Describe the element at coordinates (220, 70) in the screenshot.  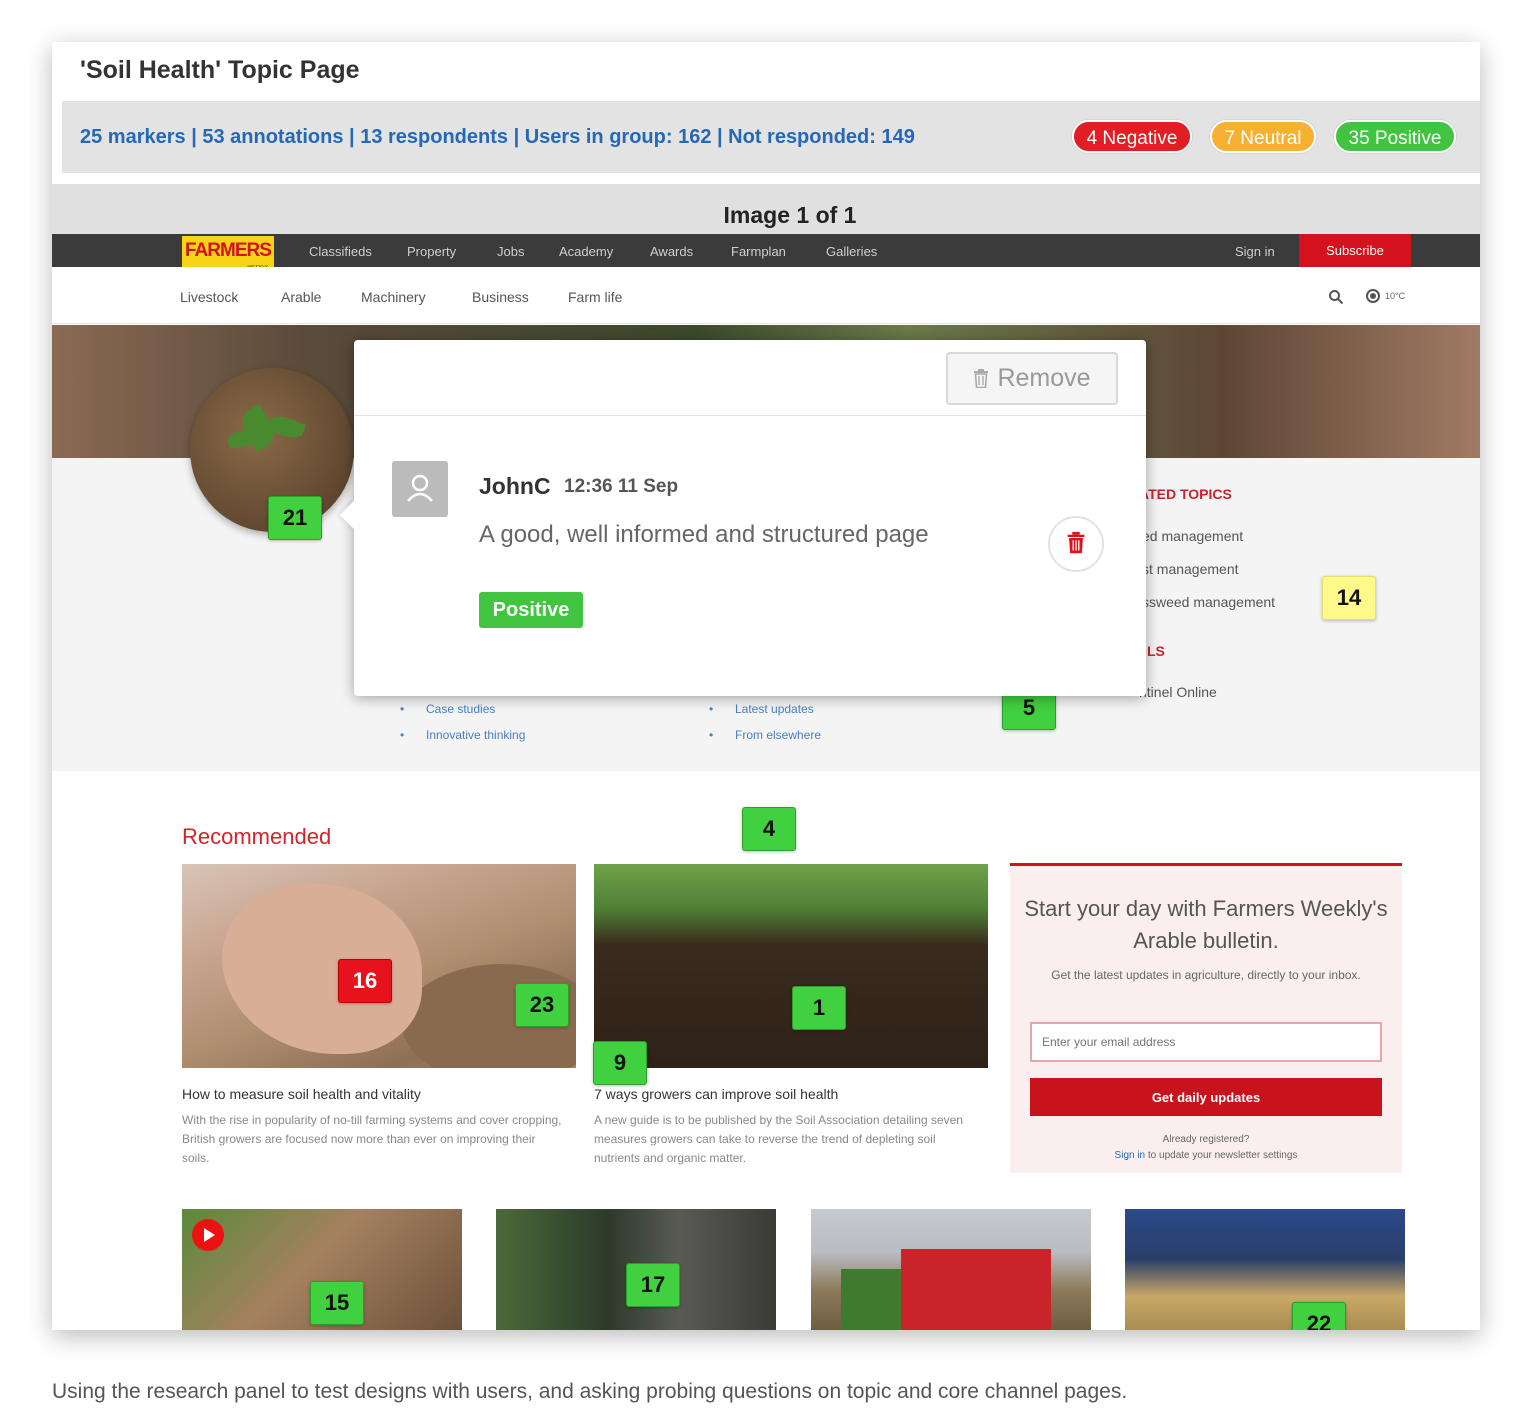
I see `page-title: 'Soil Health' Topic Page` at that location.